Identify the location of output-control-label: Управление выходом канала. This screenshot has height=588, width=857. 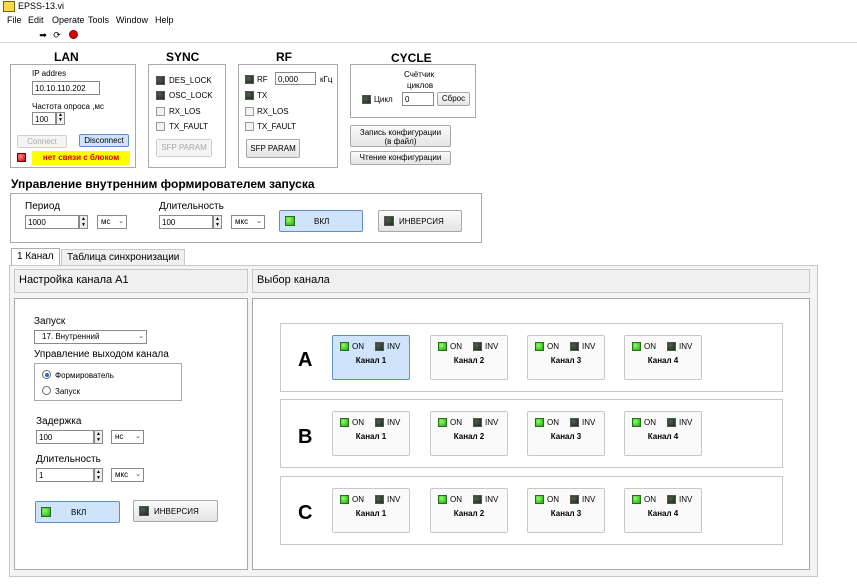
(101, 354).